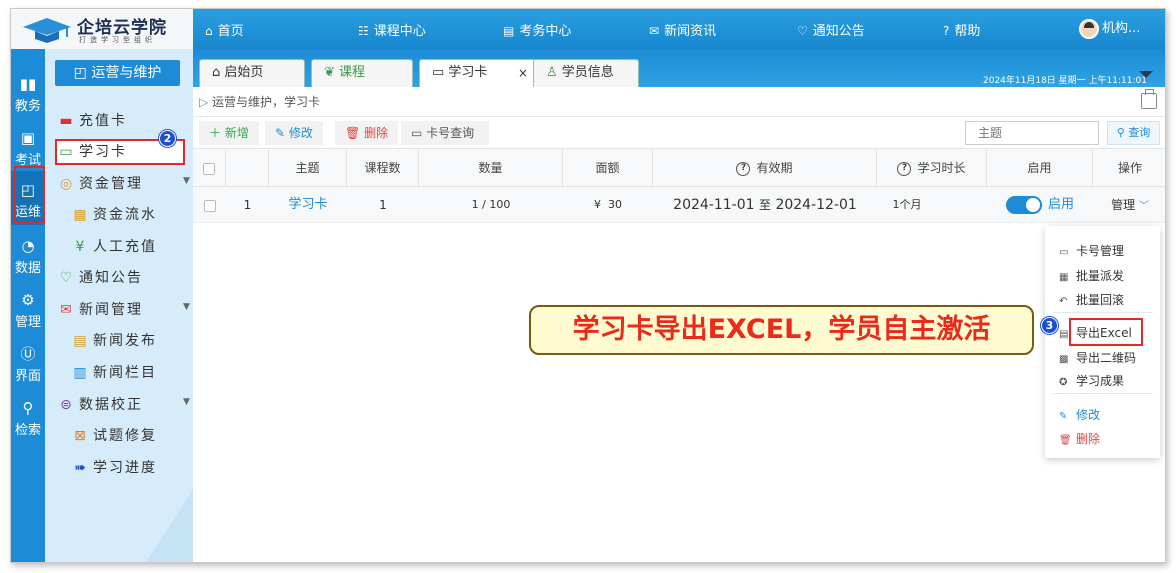 The width and height of the screenshot is (1176, 573). I want to click on submenu-item-learning-card: ▭ 学习卡, so click(92, 151).